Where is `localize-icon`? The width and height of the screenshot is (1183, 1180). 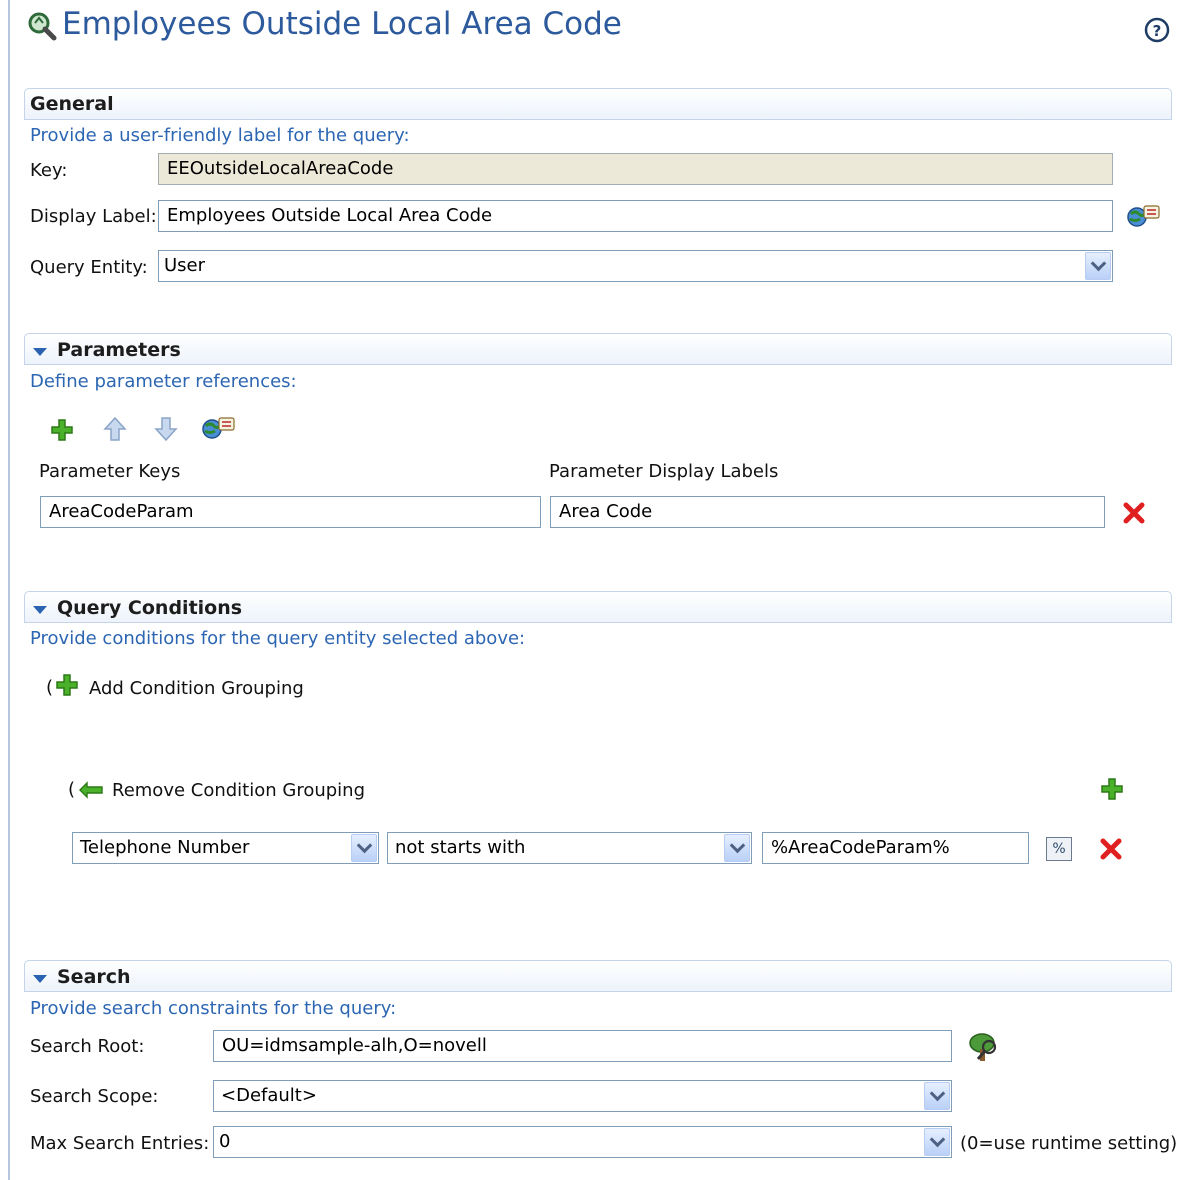
localize-icon is located at coordinates (1144, 216).